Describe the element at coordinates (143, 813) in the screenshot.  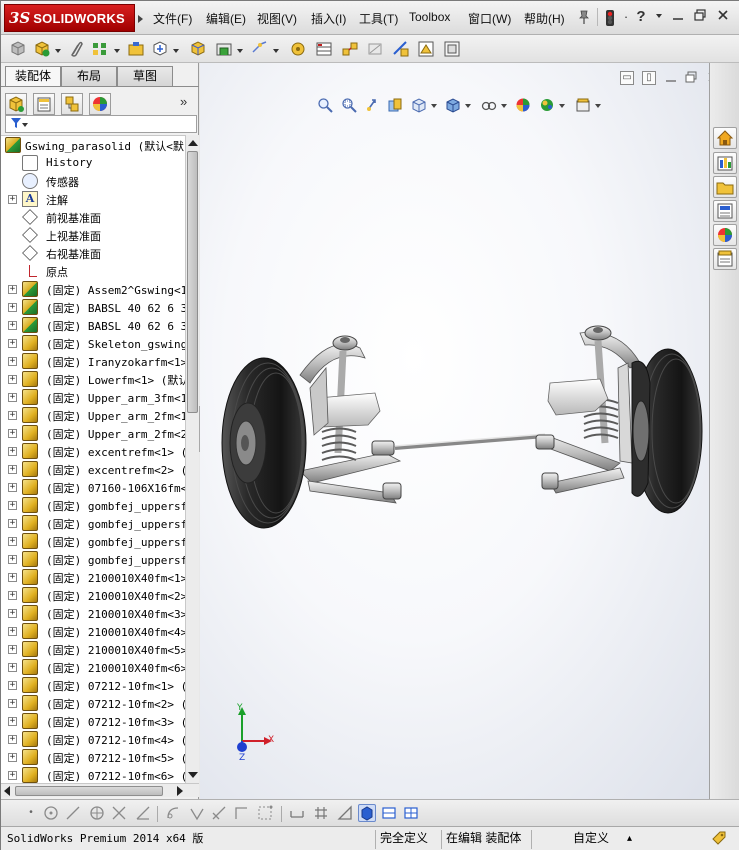
I see `construction-line-icon` at that location.